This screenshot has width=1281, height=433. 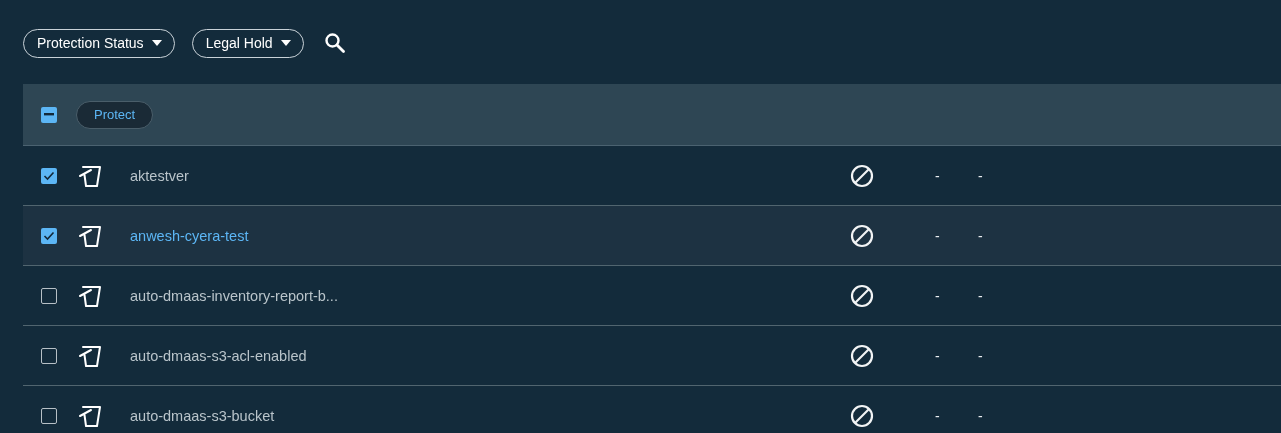 I want to click on bucket-name: auto-dmaas-s3-acl-enabled, so click(x=490, y=355).